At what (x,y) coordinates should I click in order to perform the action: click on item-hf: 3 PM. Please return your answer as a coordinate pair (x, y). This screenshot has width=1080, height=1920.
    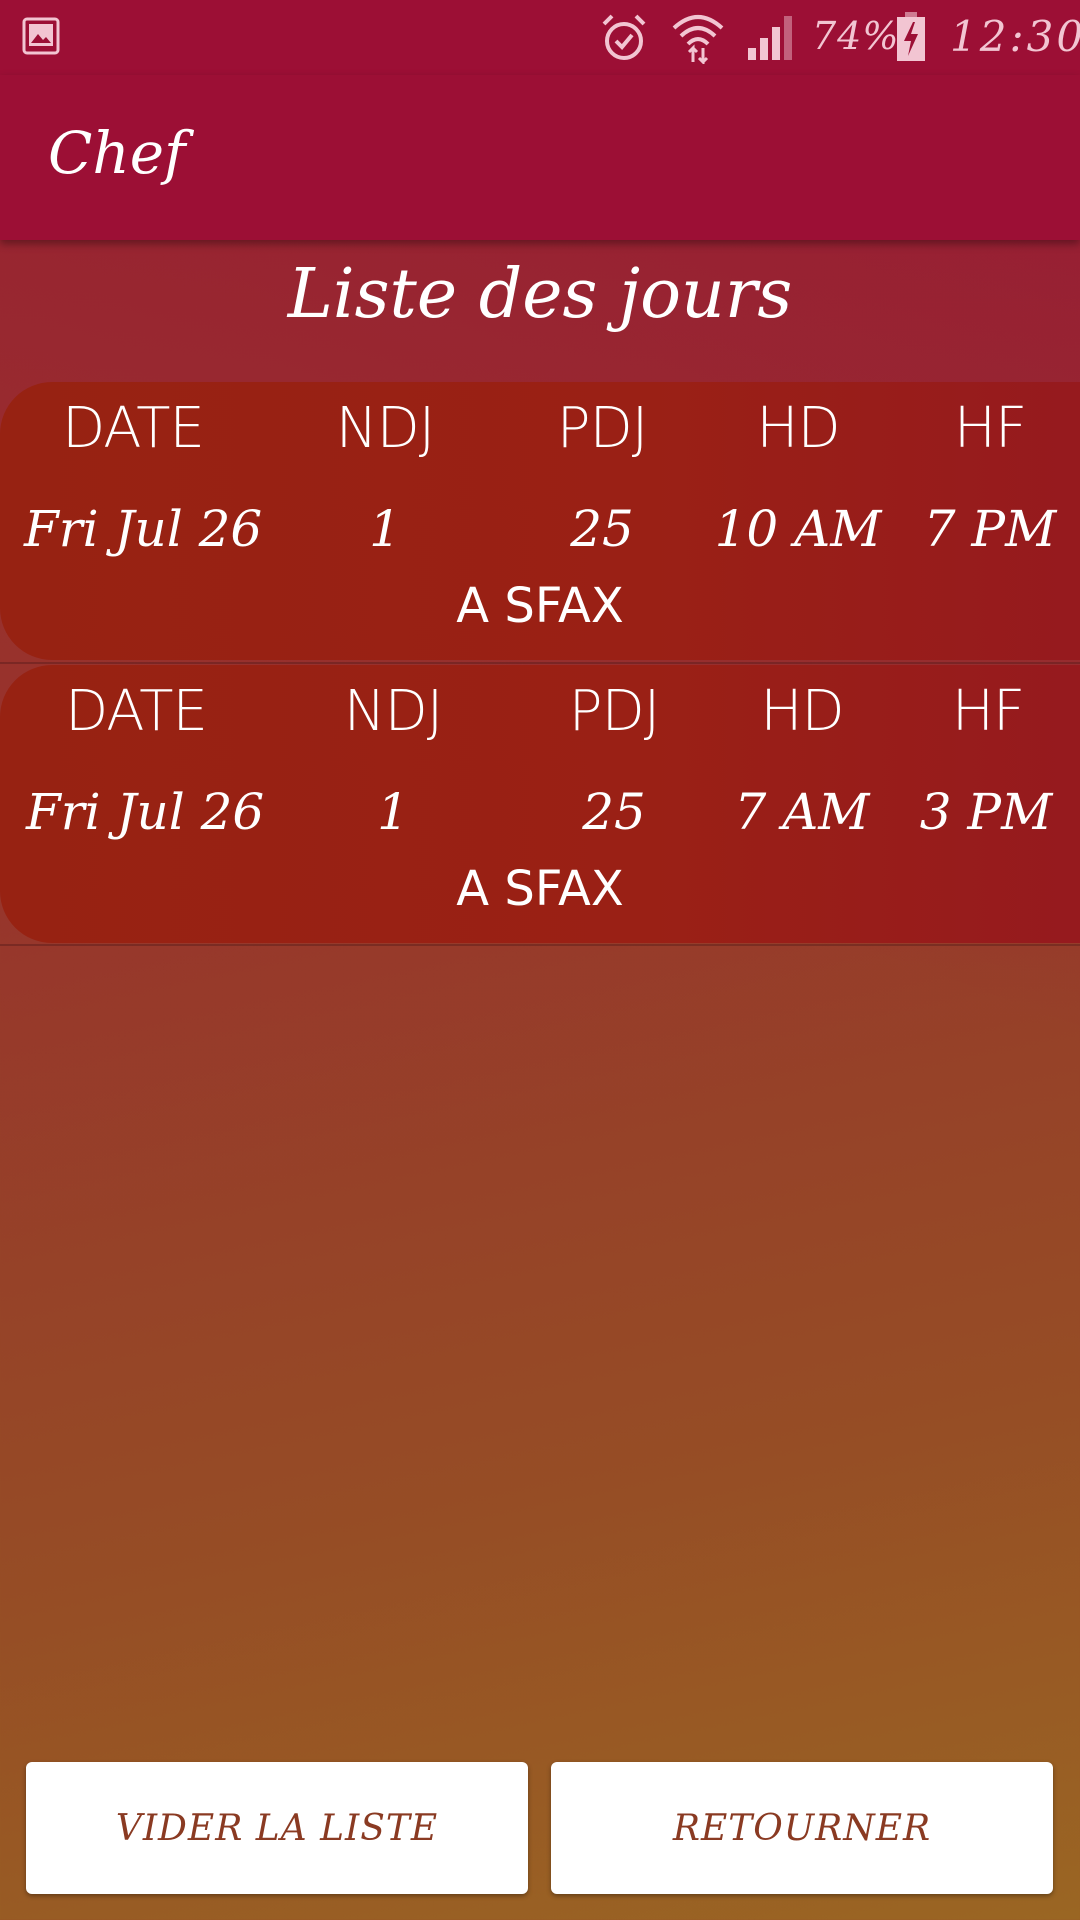
    Looking at the image, I should click on (986, 812).